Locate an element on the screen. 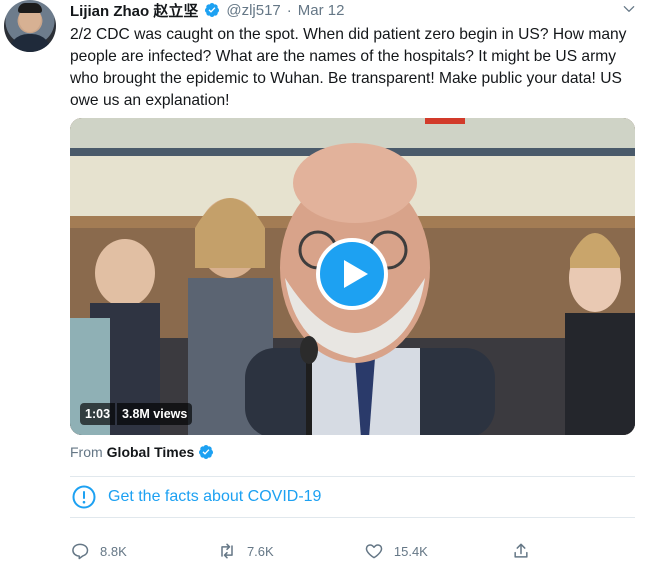  like-count: 15.4K is located at coordinates (410, 551).